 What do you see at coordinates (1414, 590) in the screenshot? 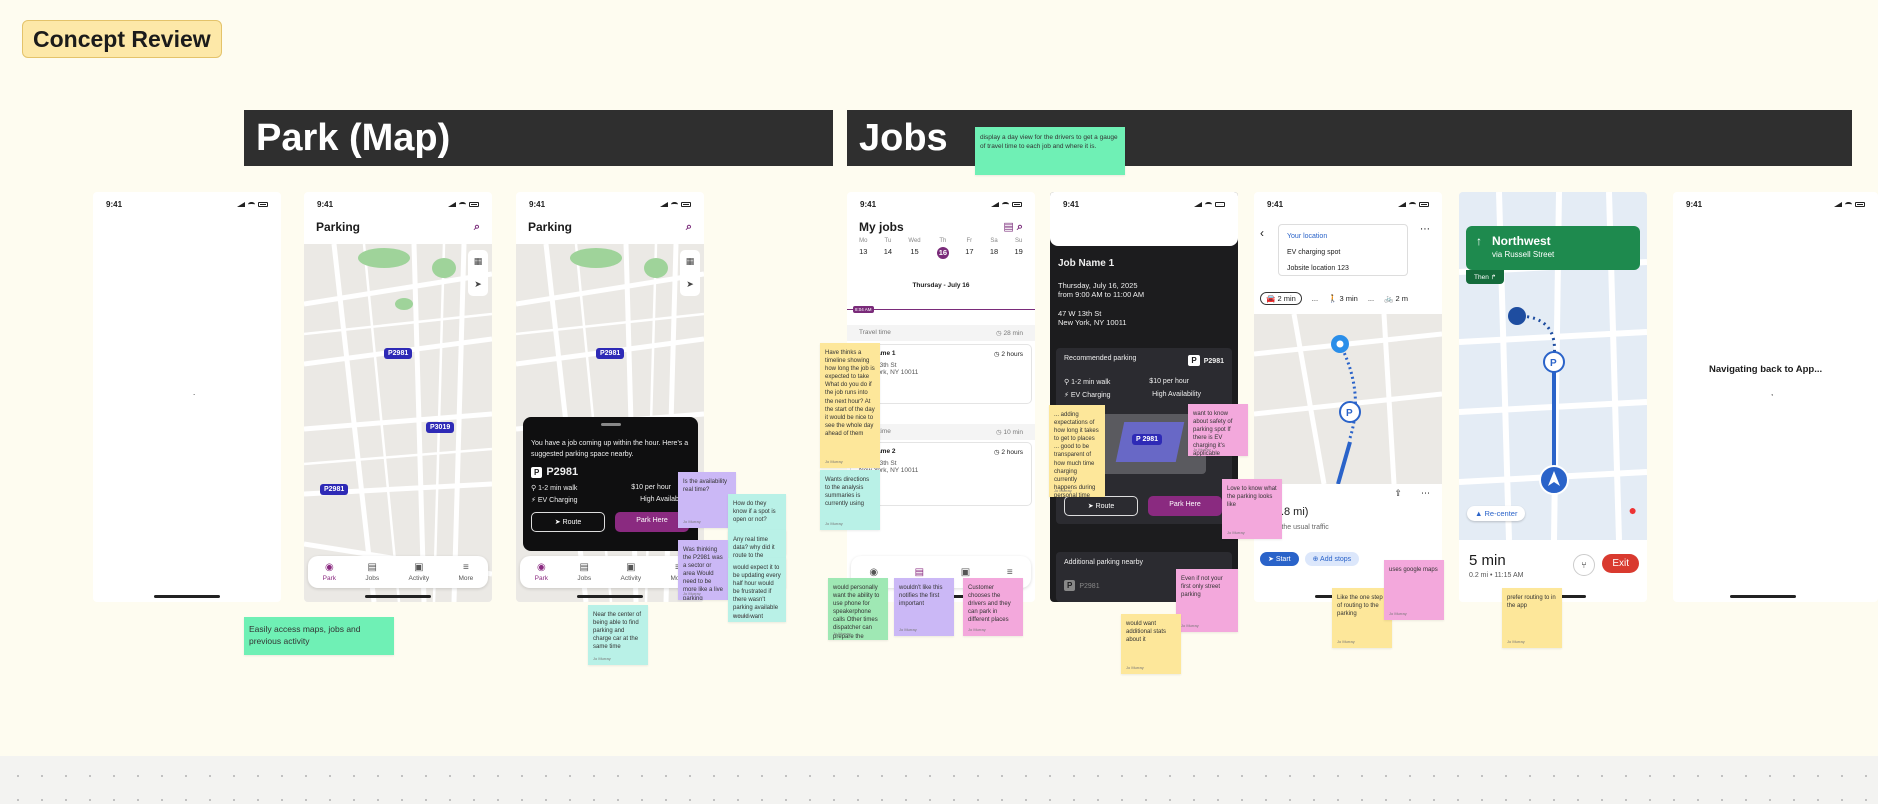
I see `sticky-note: uses google maps Jo Murray` at bounding box center [1414, 590].